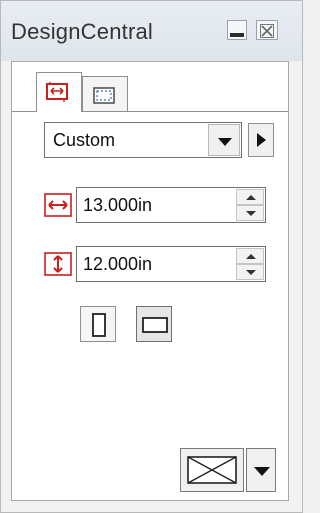  Describe the element at coordinates (171, 205) in the screenshot. I see `width-stepper: 13.000in` at that location.